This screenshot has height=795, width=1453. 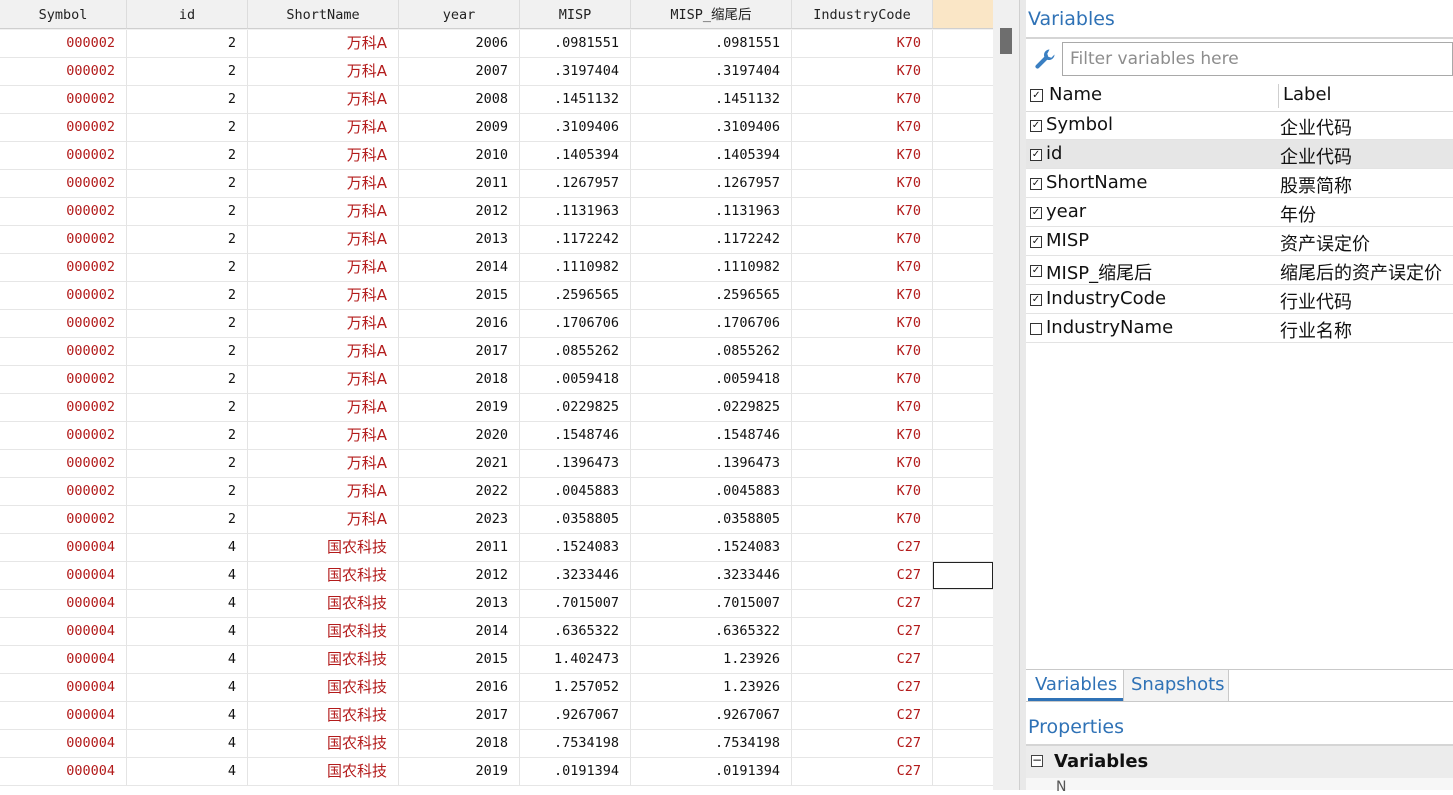 I want to click on cell-misp_w: .0045883, so click(x=711, y=492).